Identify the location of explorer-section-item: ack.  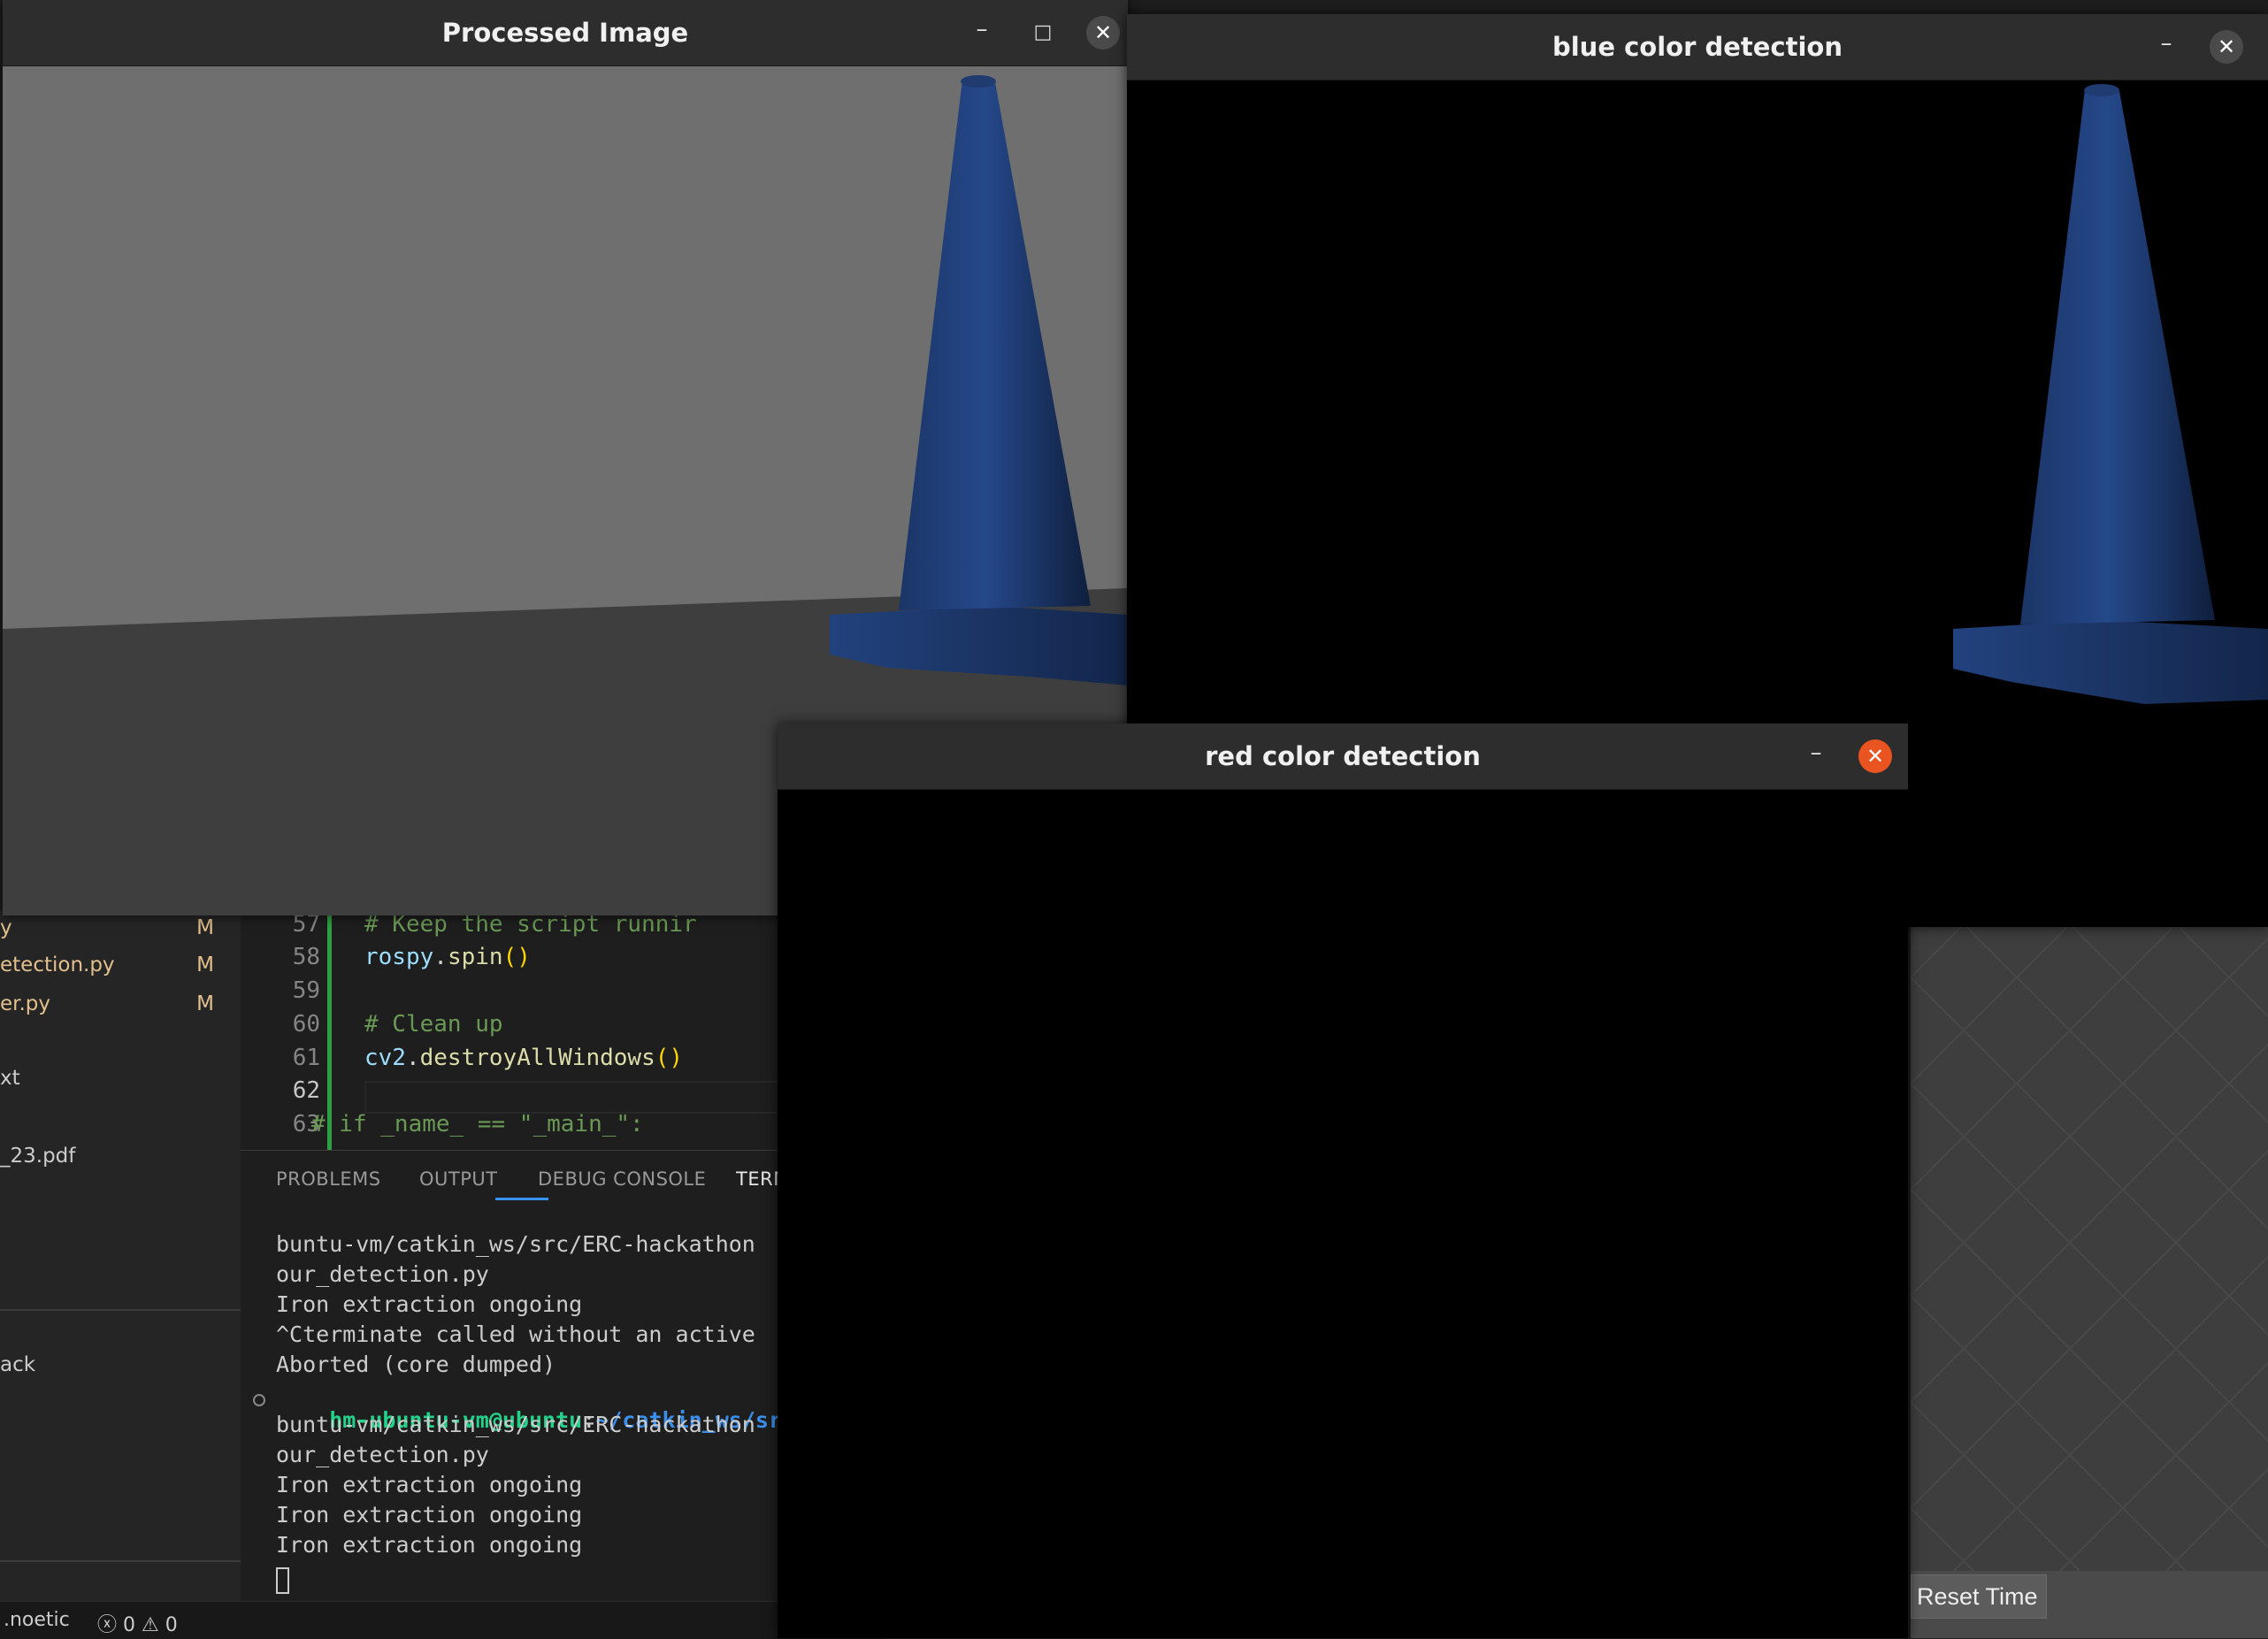
(18, 1364).